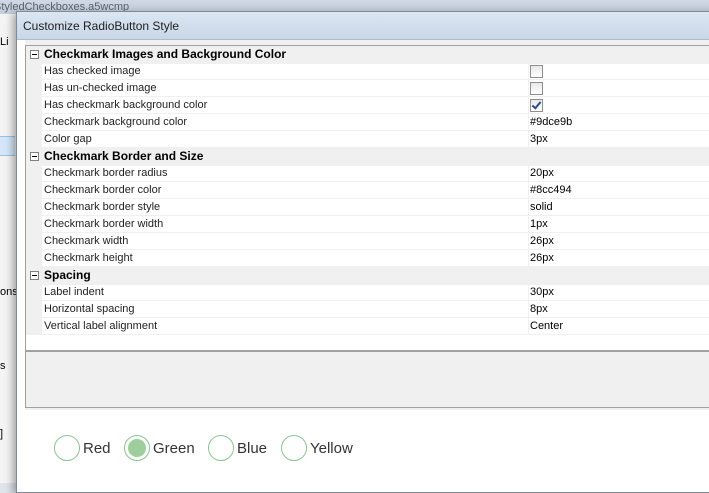 The width and height of the screenshot is (709, 493). What do you see at coordinates (618, 224) in the screenshot?
I see `property-value: 1px` at bounding box center [618, 224].